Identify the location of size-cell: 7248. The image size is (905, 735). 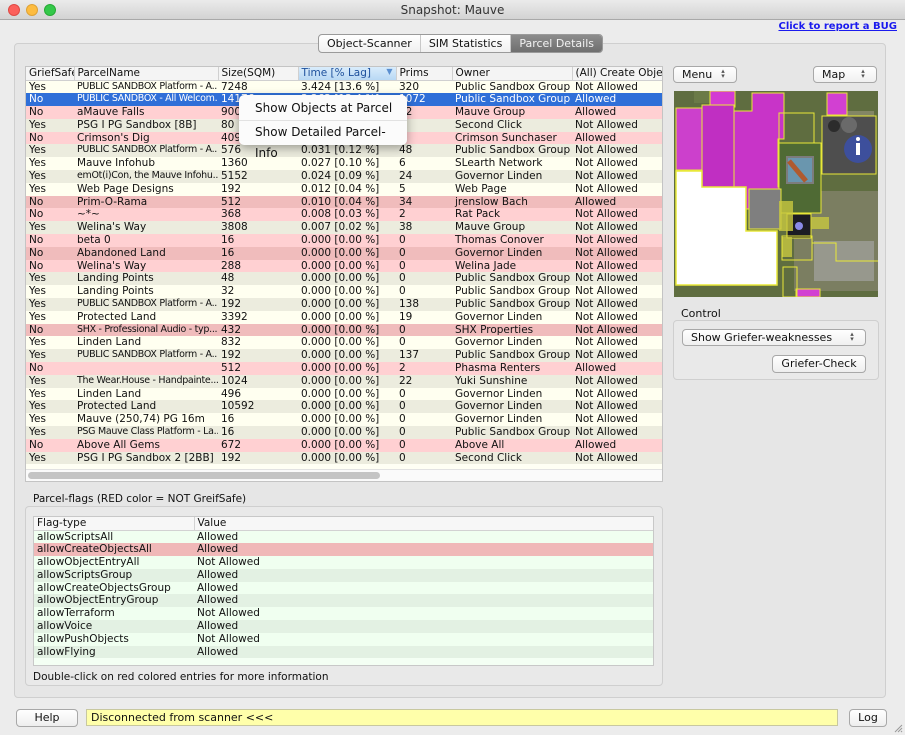
(258, 87).